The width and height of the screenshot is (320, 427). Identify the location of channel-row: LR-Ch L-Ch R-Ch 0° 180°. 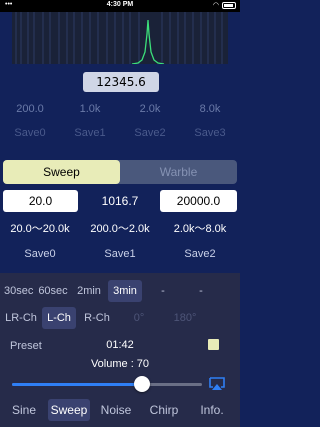
(105, 318).